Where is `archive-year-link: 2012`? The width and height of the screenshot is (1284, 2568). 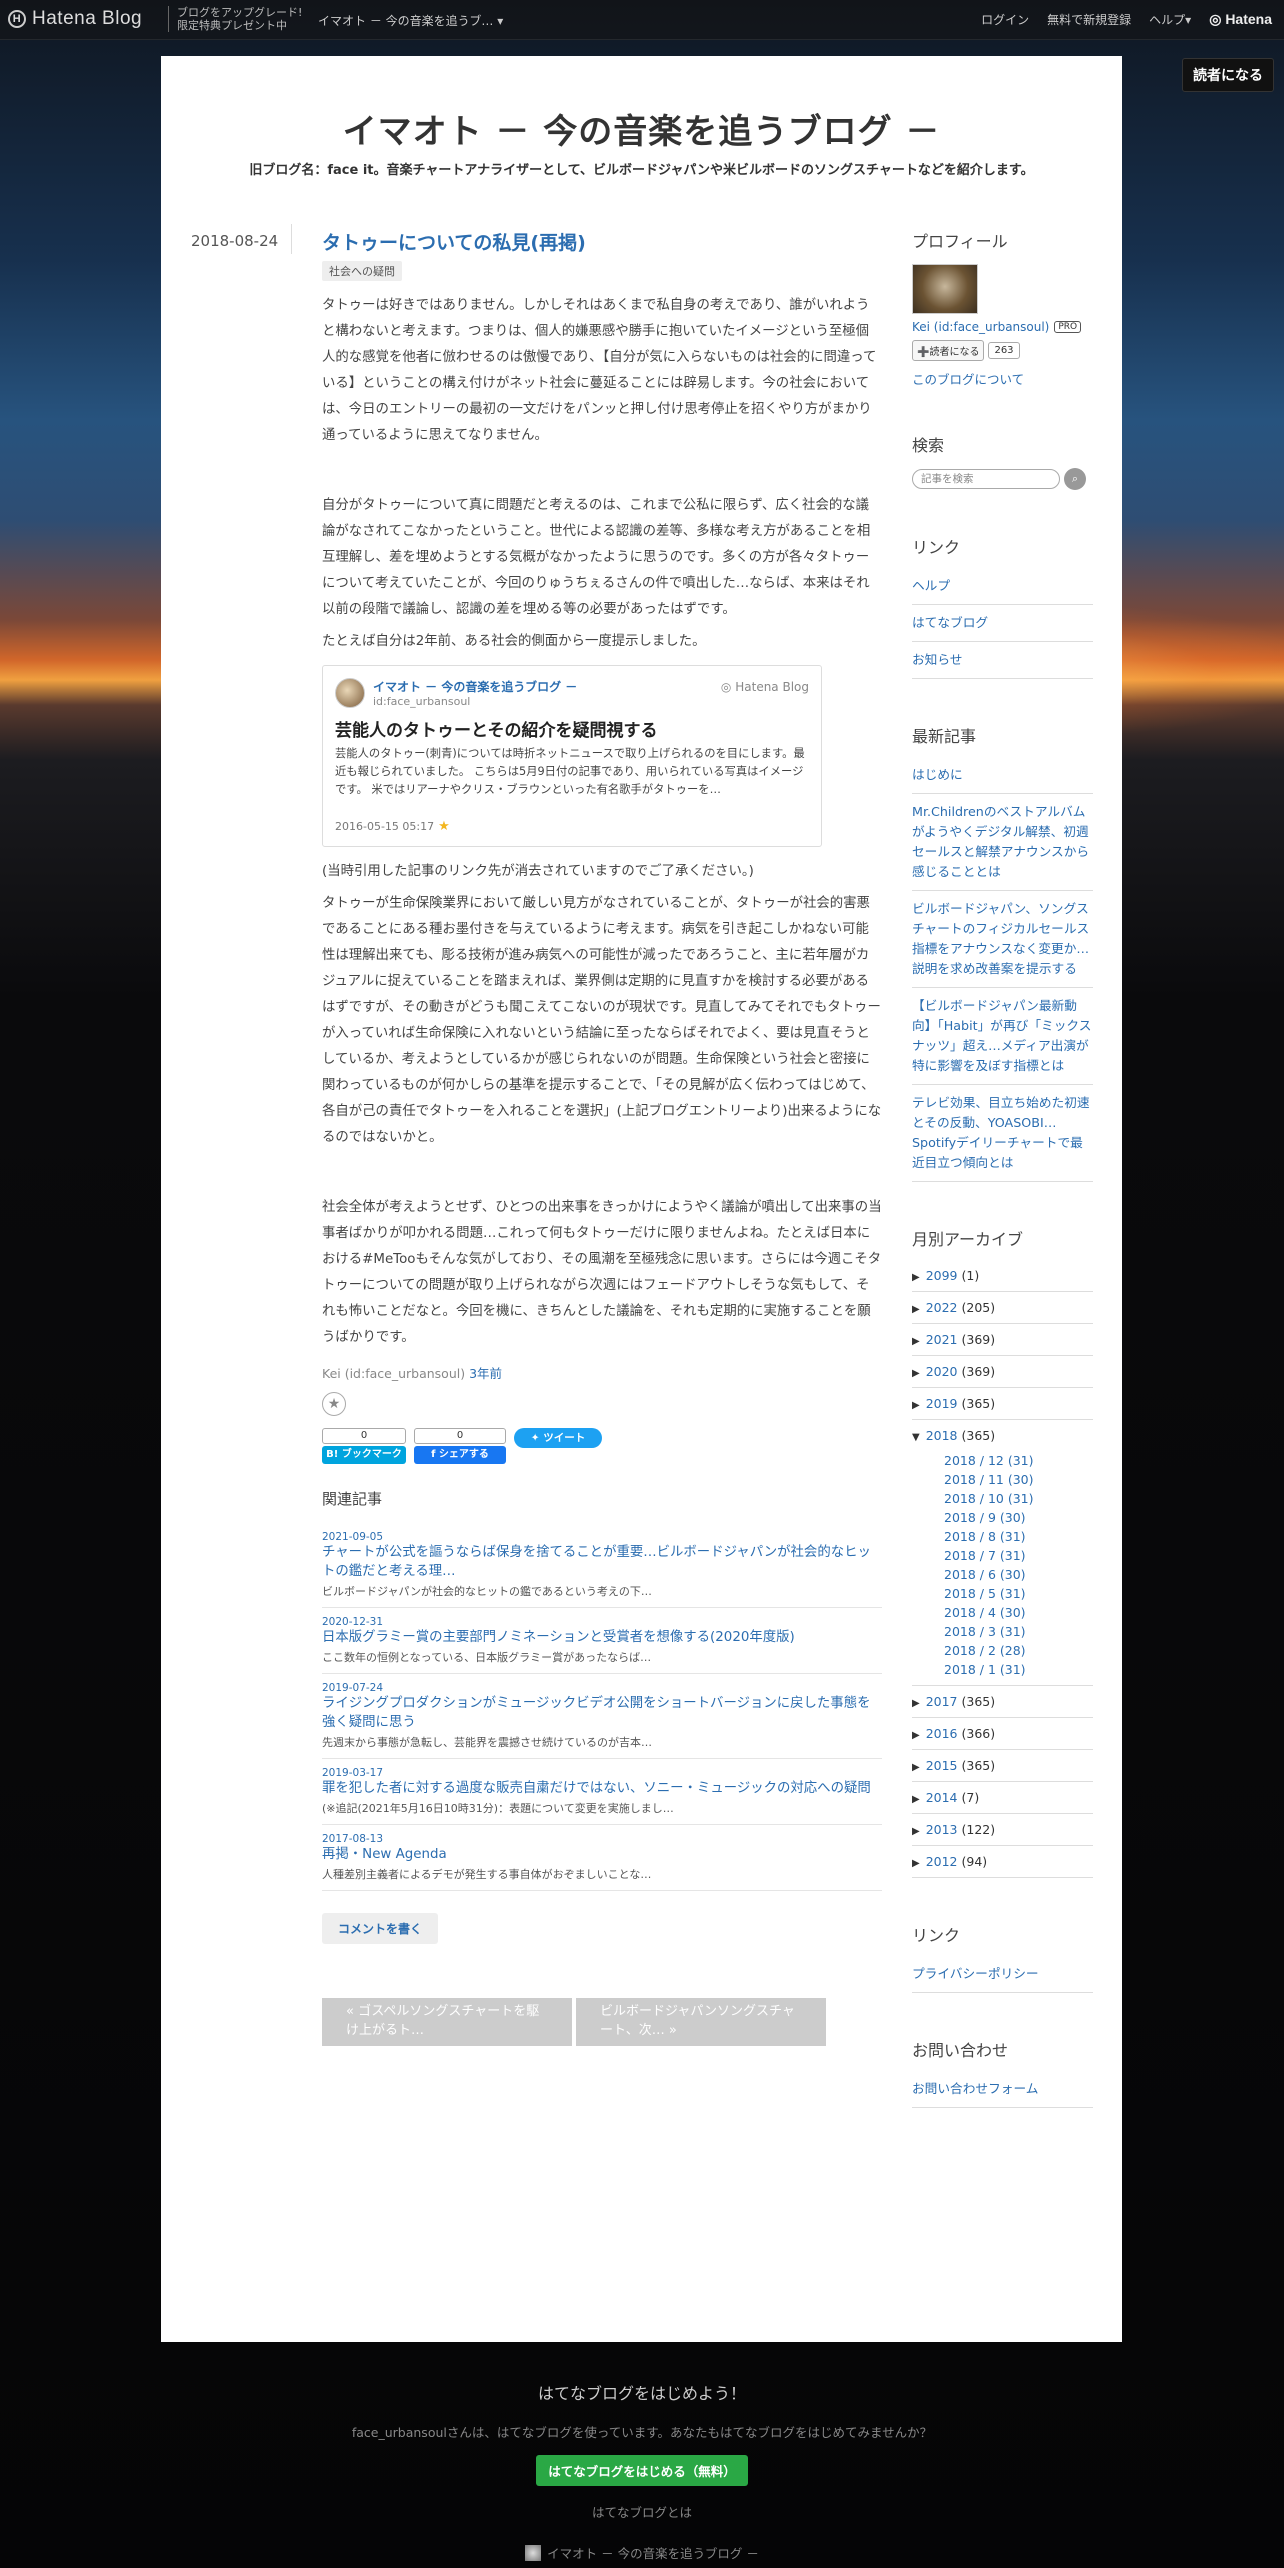 archive-year-link: 2012 is located at coordinates (942, 1861).